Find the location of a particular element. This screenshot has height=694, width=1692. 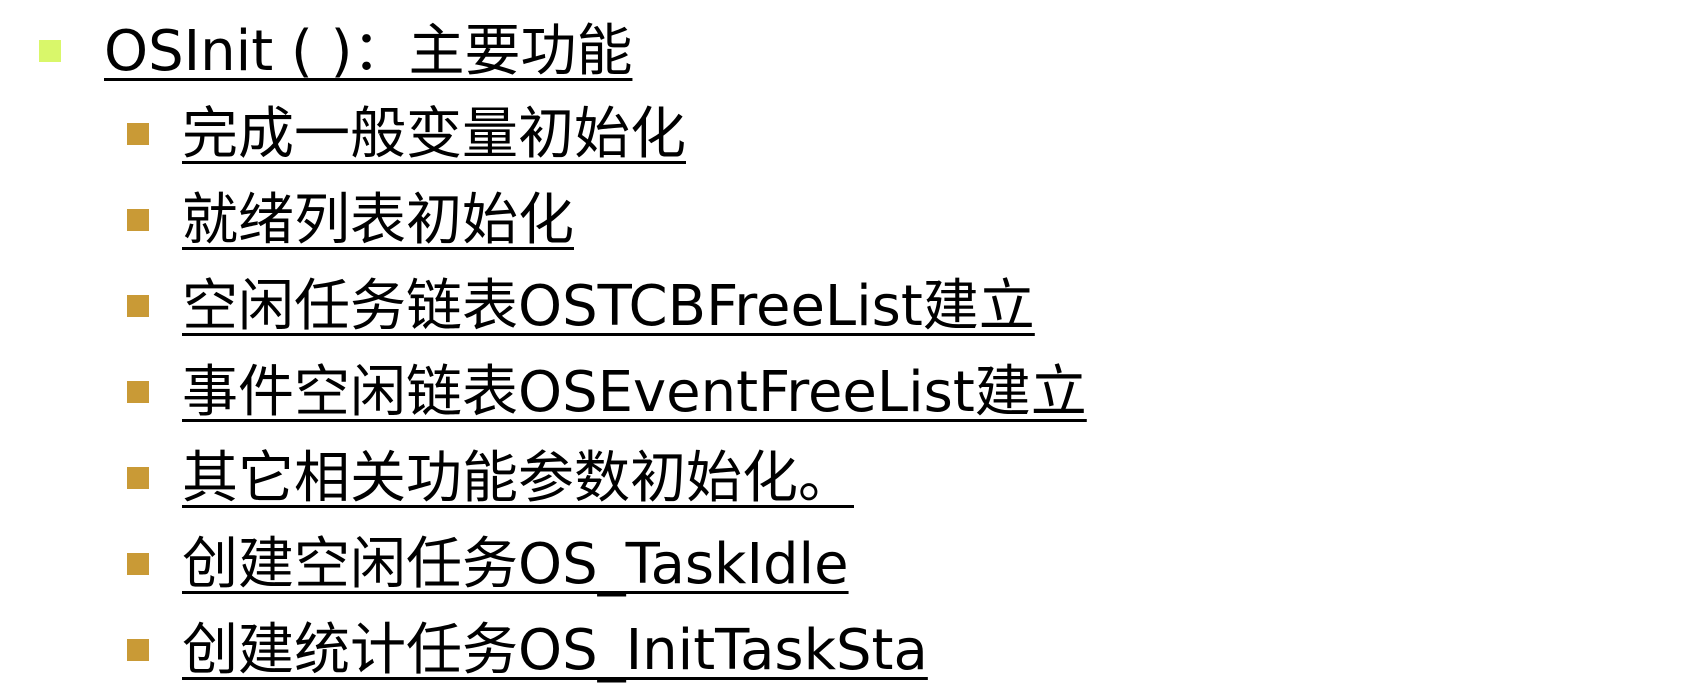

heading-text: OSInit ( )：主要功能 is located at coordinates (368, 52).